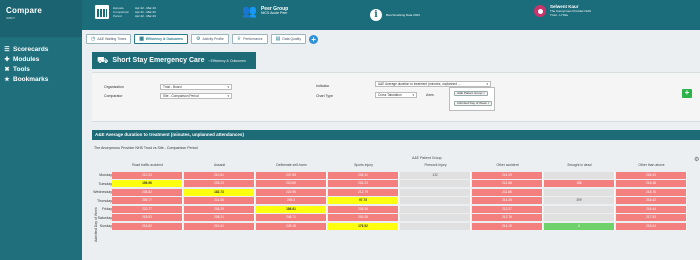  I want to click on table-cell: 399, so click(579, 200).